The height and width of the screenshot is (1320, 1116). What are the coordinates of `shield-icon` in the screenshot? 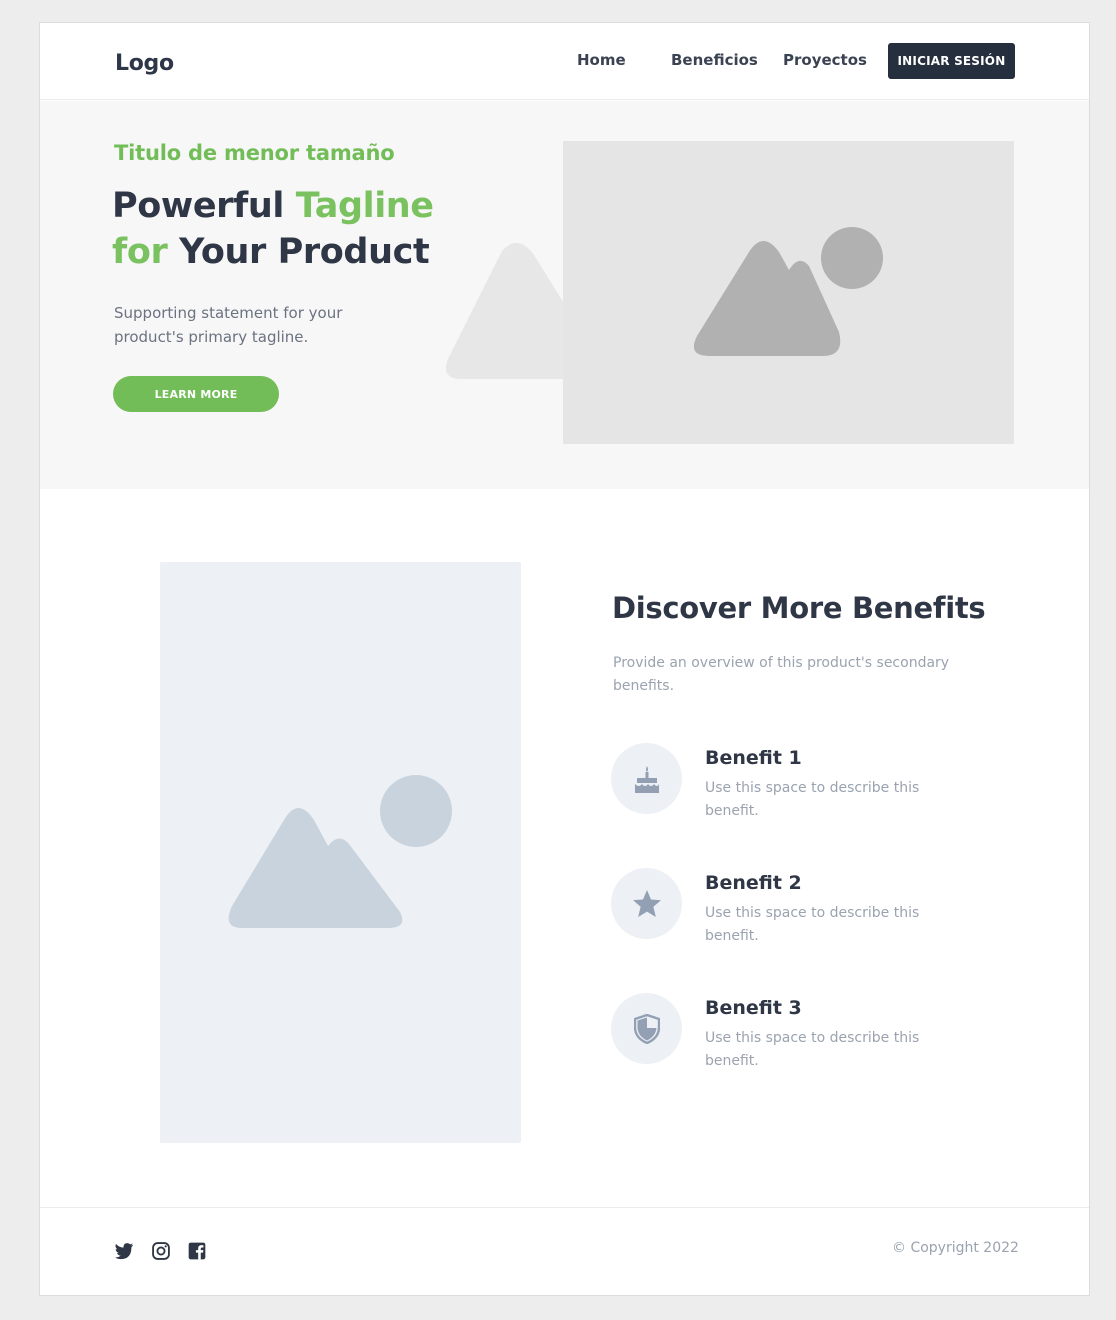 It's located at (646, 1028).